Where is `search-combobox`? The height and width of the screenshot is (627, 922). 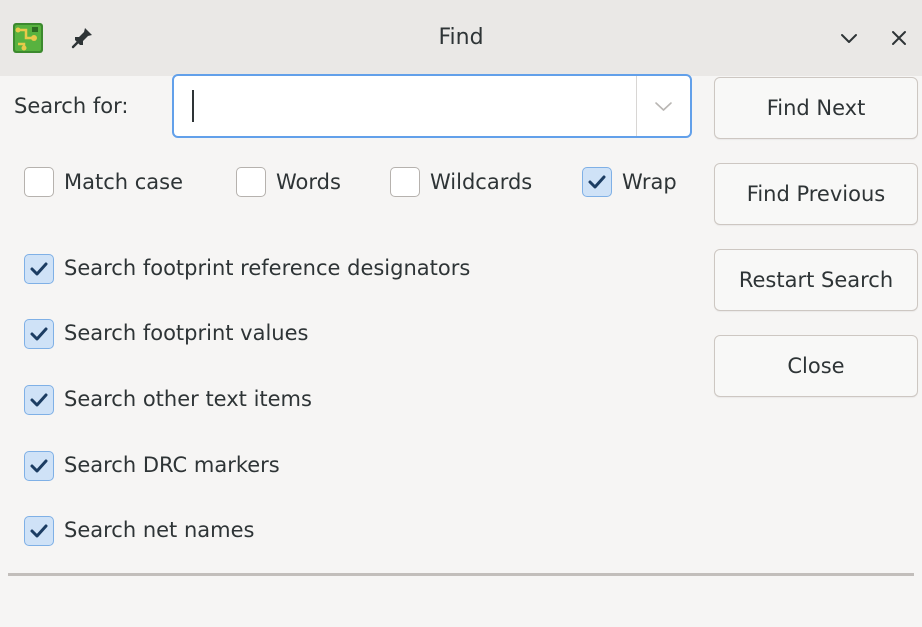
search-combobox is located at coordinates (432, 106).